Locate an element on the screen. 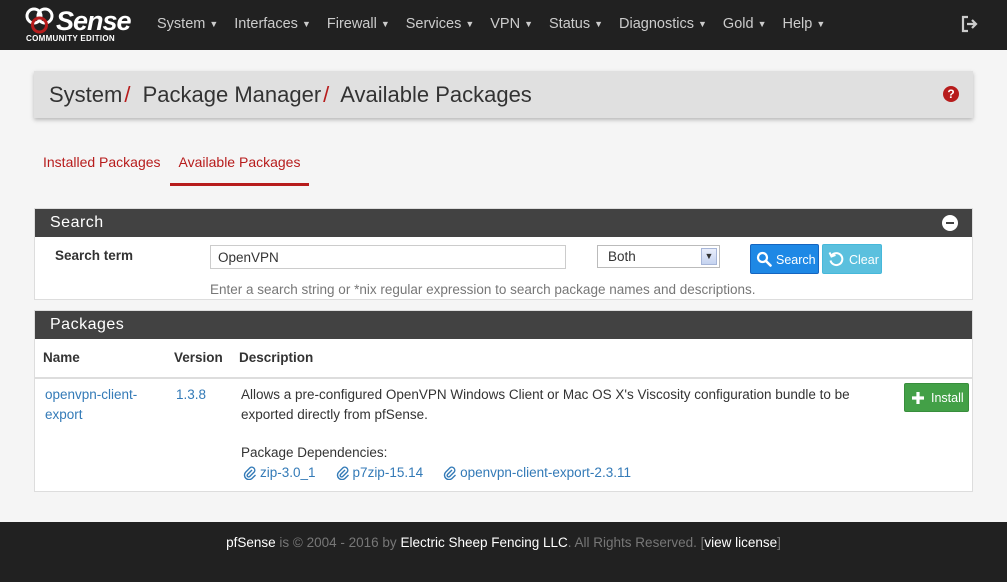  logout-icon is located at coordinates (970, 24).